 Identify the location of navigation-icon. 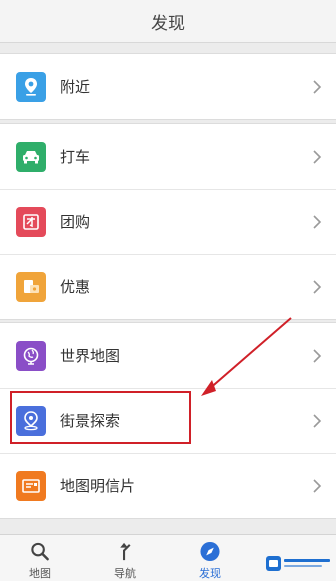
(125, 551).